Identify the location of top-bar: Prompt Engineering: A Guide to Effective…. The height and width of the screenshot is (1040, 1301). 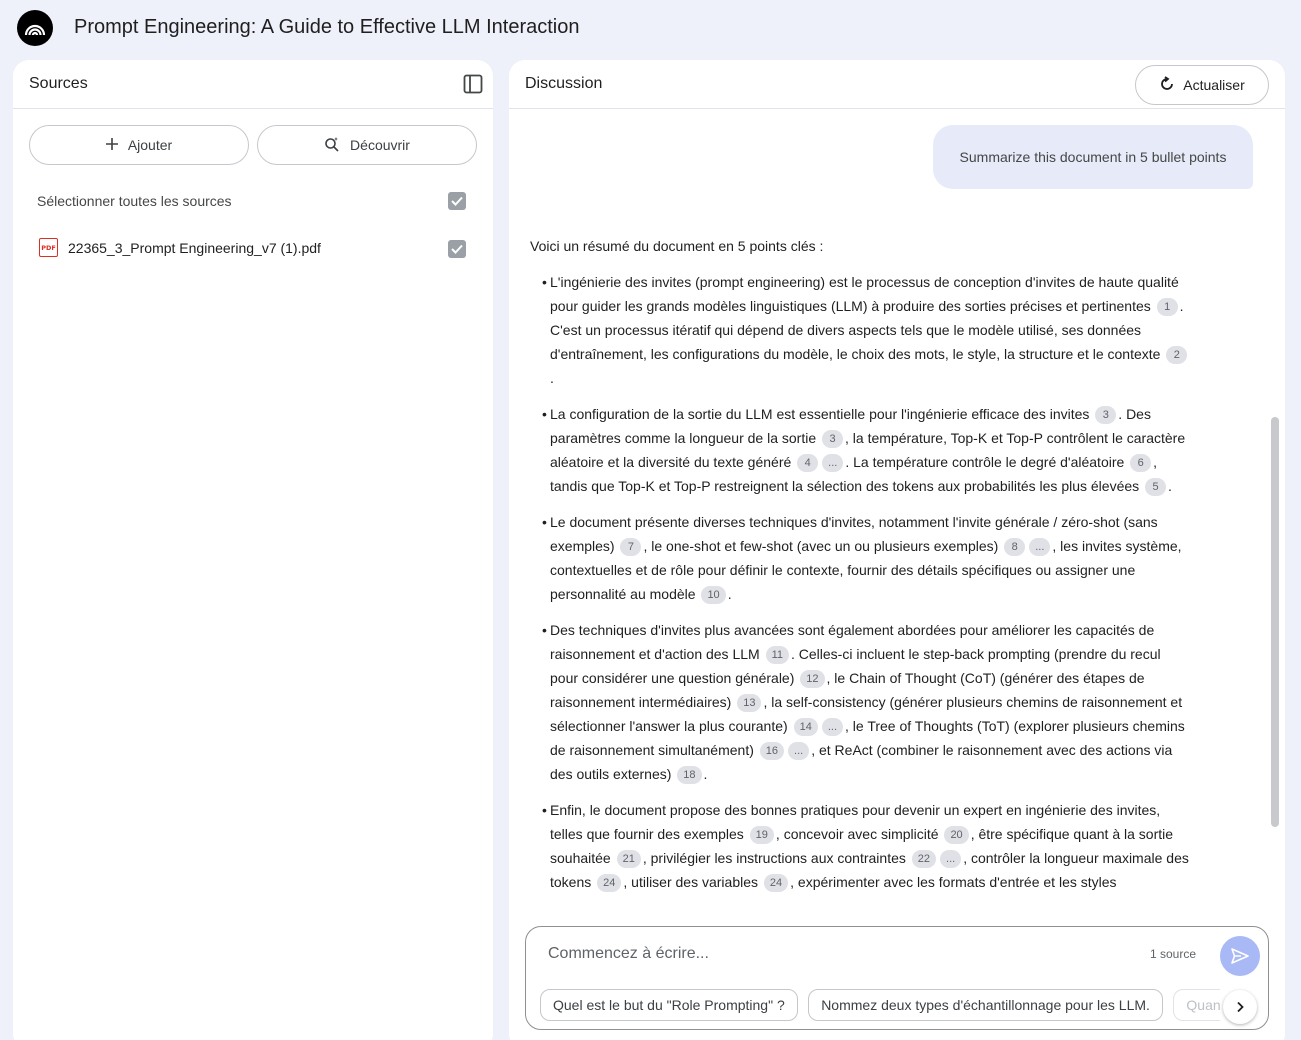
(650, 28).